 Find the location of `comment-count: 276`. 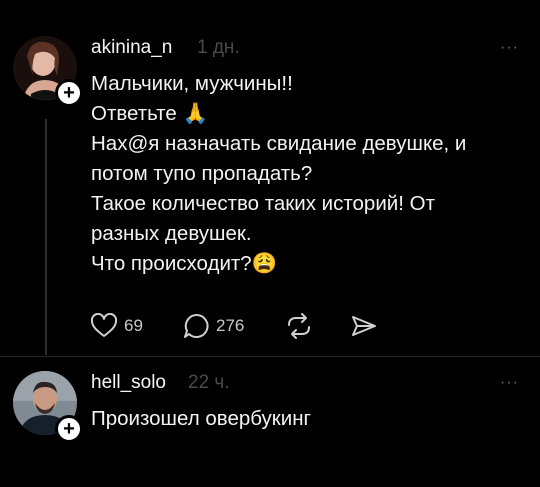

comment-count: 276 is located at coordinates (230, 325).